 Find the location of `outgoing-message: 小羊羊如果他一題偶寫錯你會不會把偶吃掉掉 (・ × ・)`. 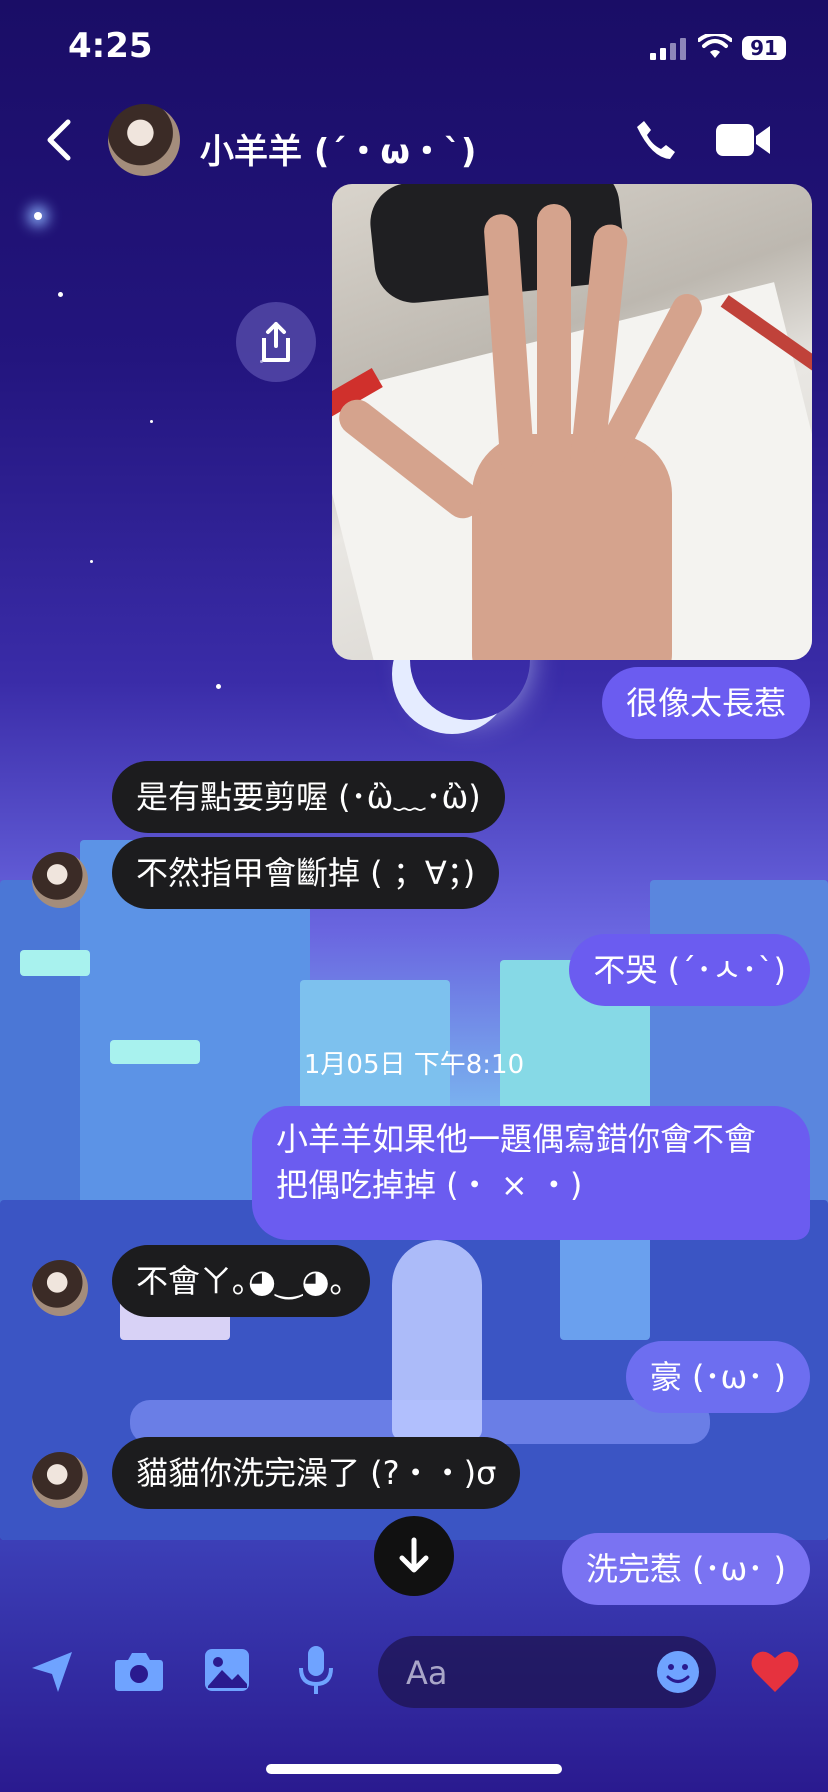

outgoing-message: 小羊羊如果他一題偶寫錯你會不會把偶吃掉掉 (・ × ・) is located at coordinates (531, 1173).